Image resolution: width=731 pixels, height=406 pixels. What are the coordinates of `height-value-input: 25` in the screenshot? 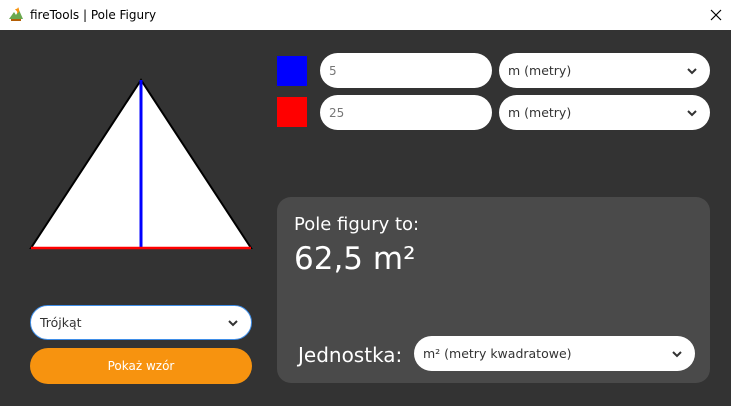 It's located at (406, 112).